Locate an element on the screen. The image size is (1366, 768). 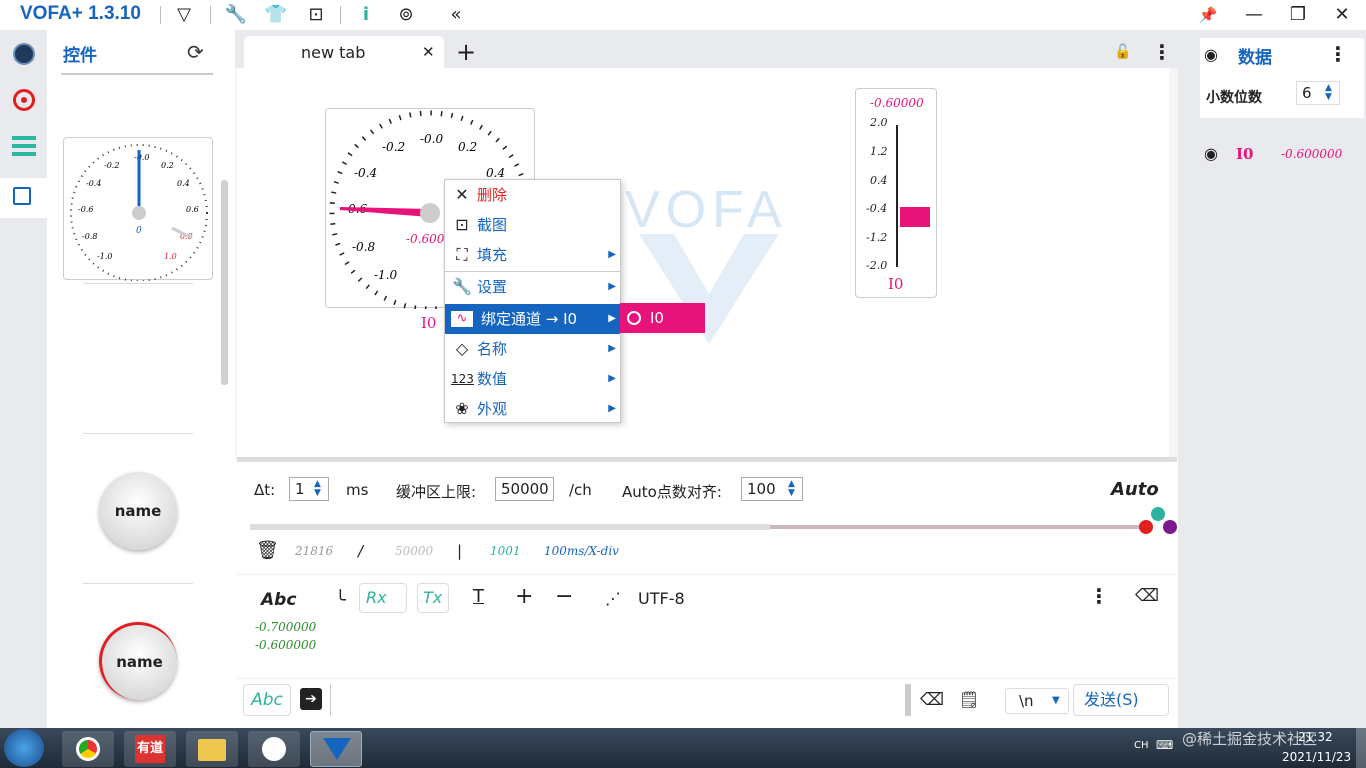
start-button is located at coordinates (24, 748).